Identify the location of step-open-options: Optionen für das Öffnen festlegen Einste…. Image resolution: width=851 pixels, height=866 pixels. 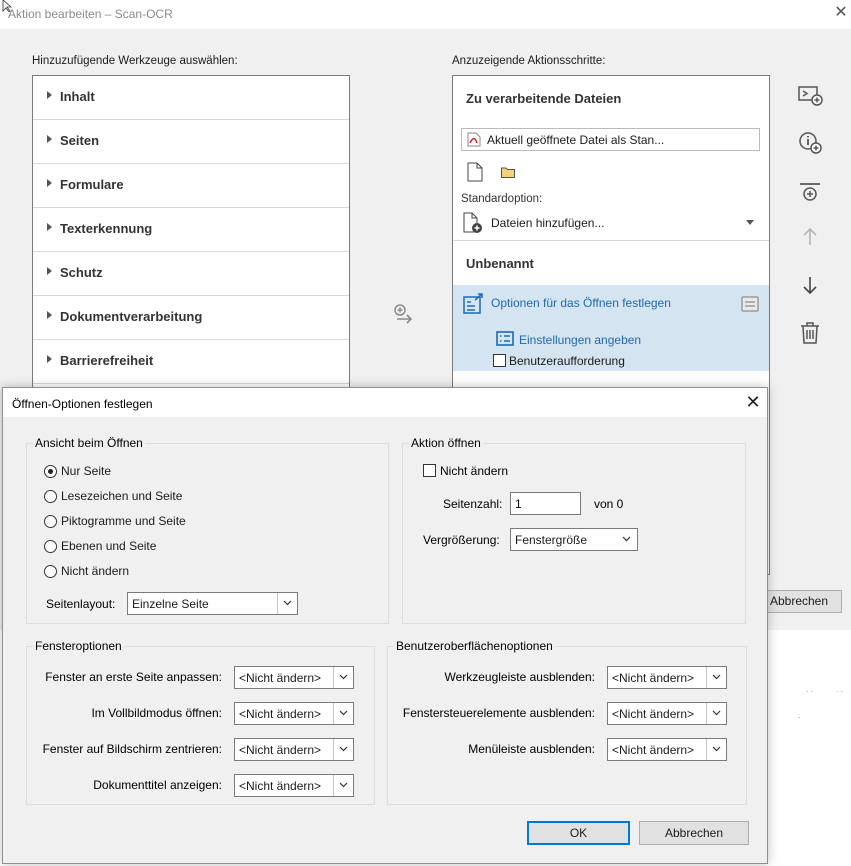
(611, 328).